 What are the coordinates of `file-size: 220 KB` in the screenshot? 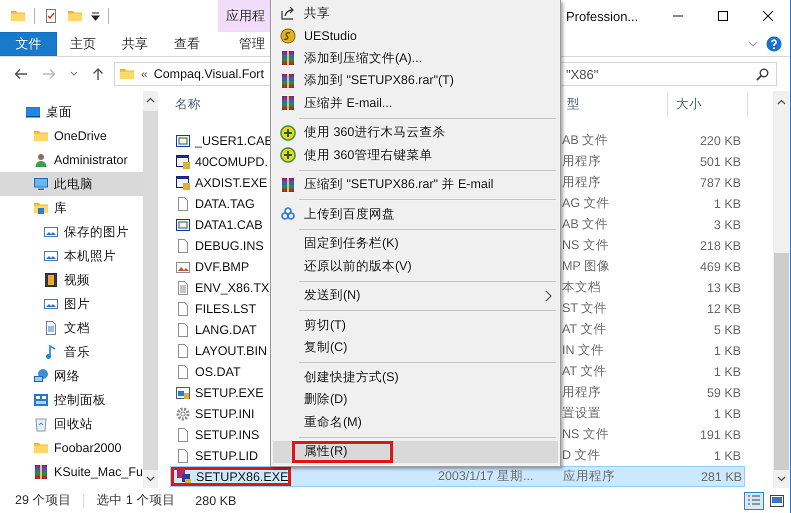 It's located at (720, 141).